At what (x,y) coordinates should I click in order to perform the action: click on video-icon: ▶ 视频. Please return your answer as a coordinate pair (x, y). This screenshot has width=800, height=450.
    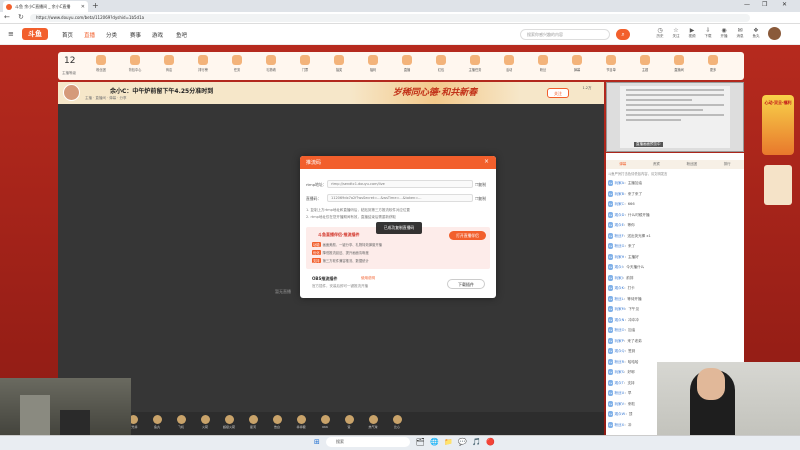
    Looking at the image, I should click on (692, 33).